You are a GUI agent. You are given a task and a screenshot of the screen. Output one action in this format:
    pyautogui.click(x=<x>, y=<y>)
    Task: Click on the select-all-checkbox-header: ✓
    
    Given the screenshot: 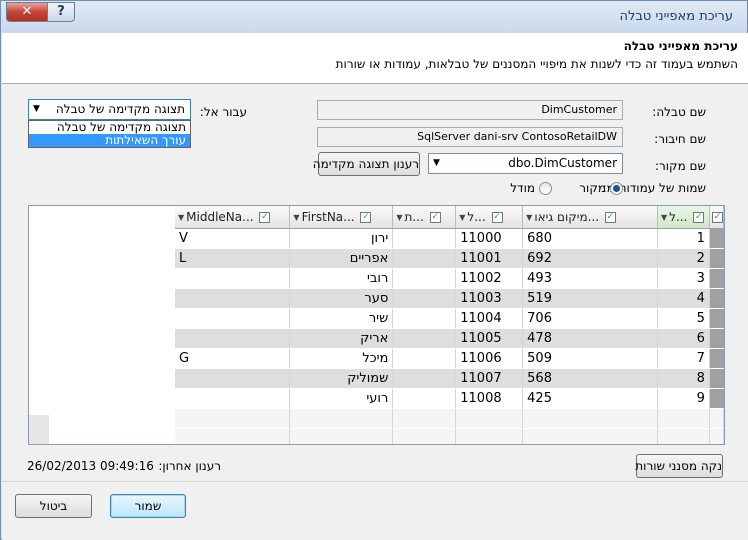 What is the action you would take?
    pyautogui.click(x=716, y=217)
    